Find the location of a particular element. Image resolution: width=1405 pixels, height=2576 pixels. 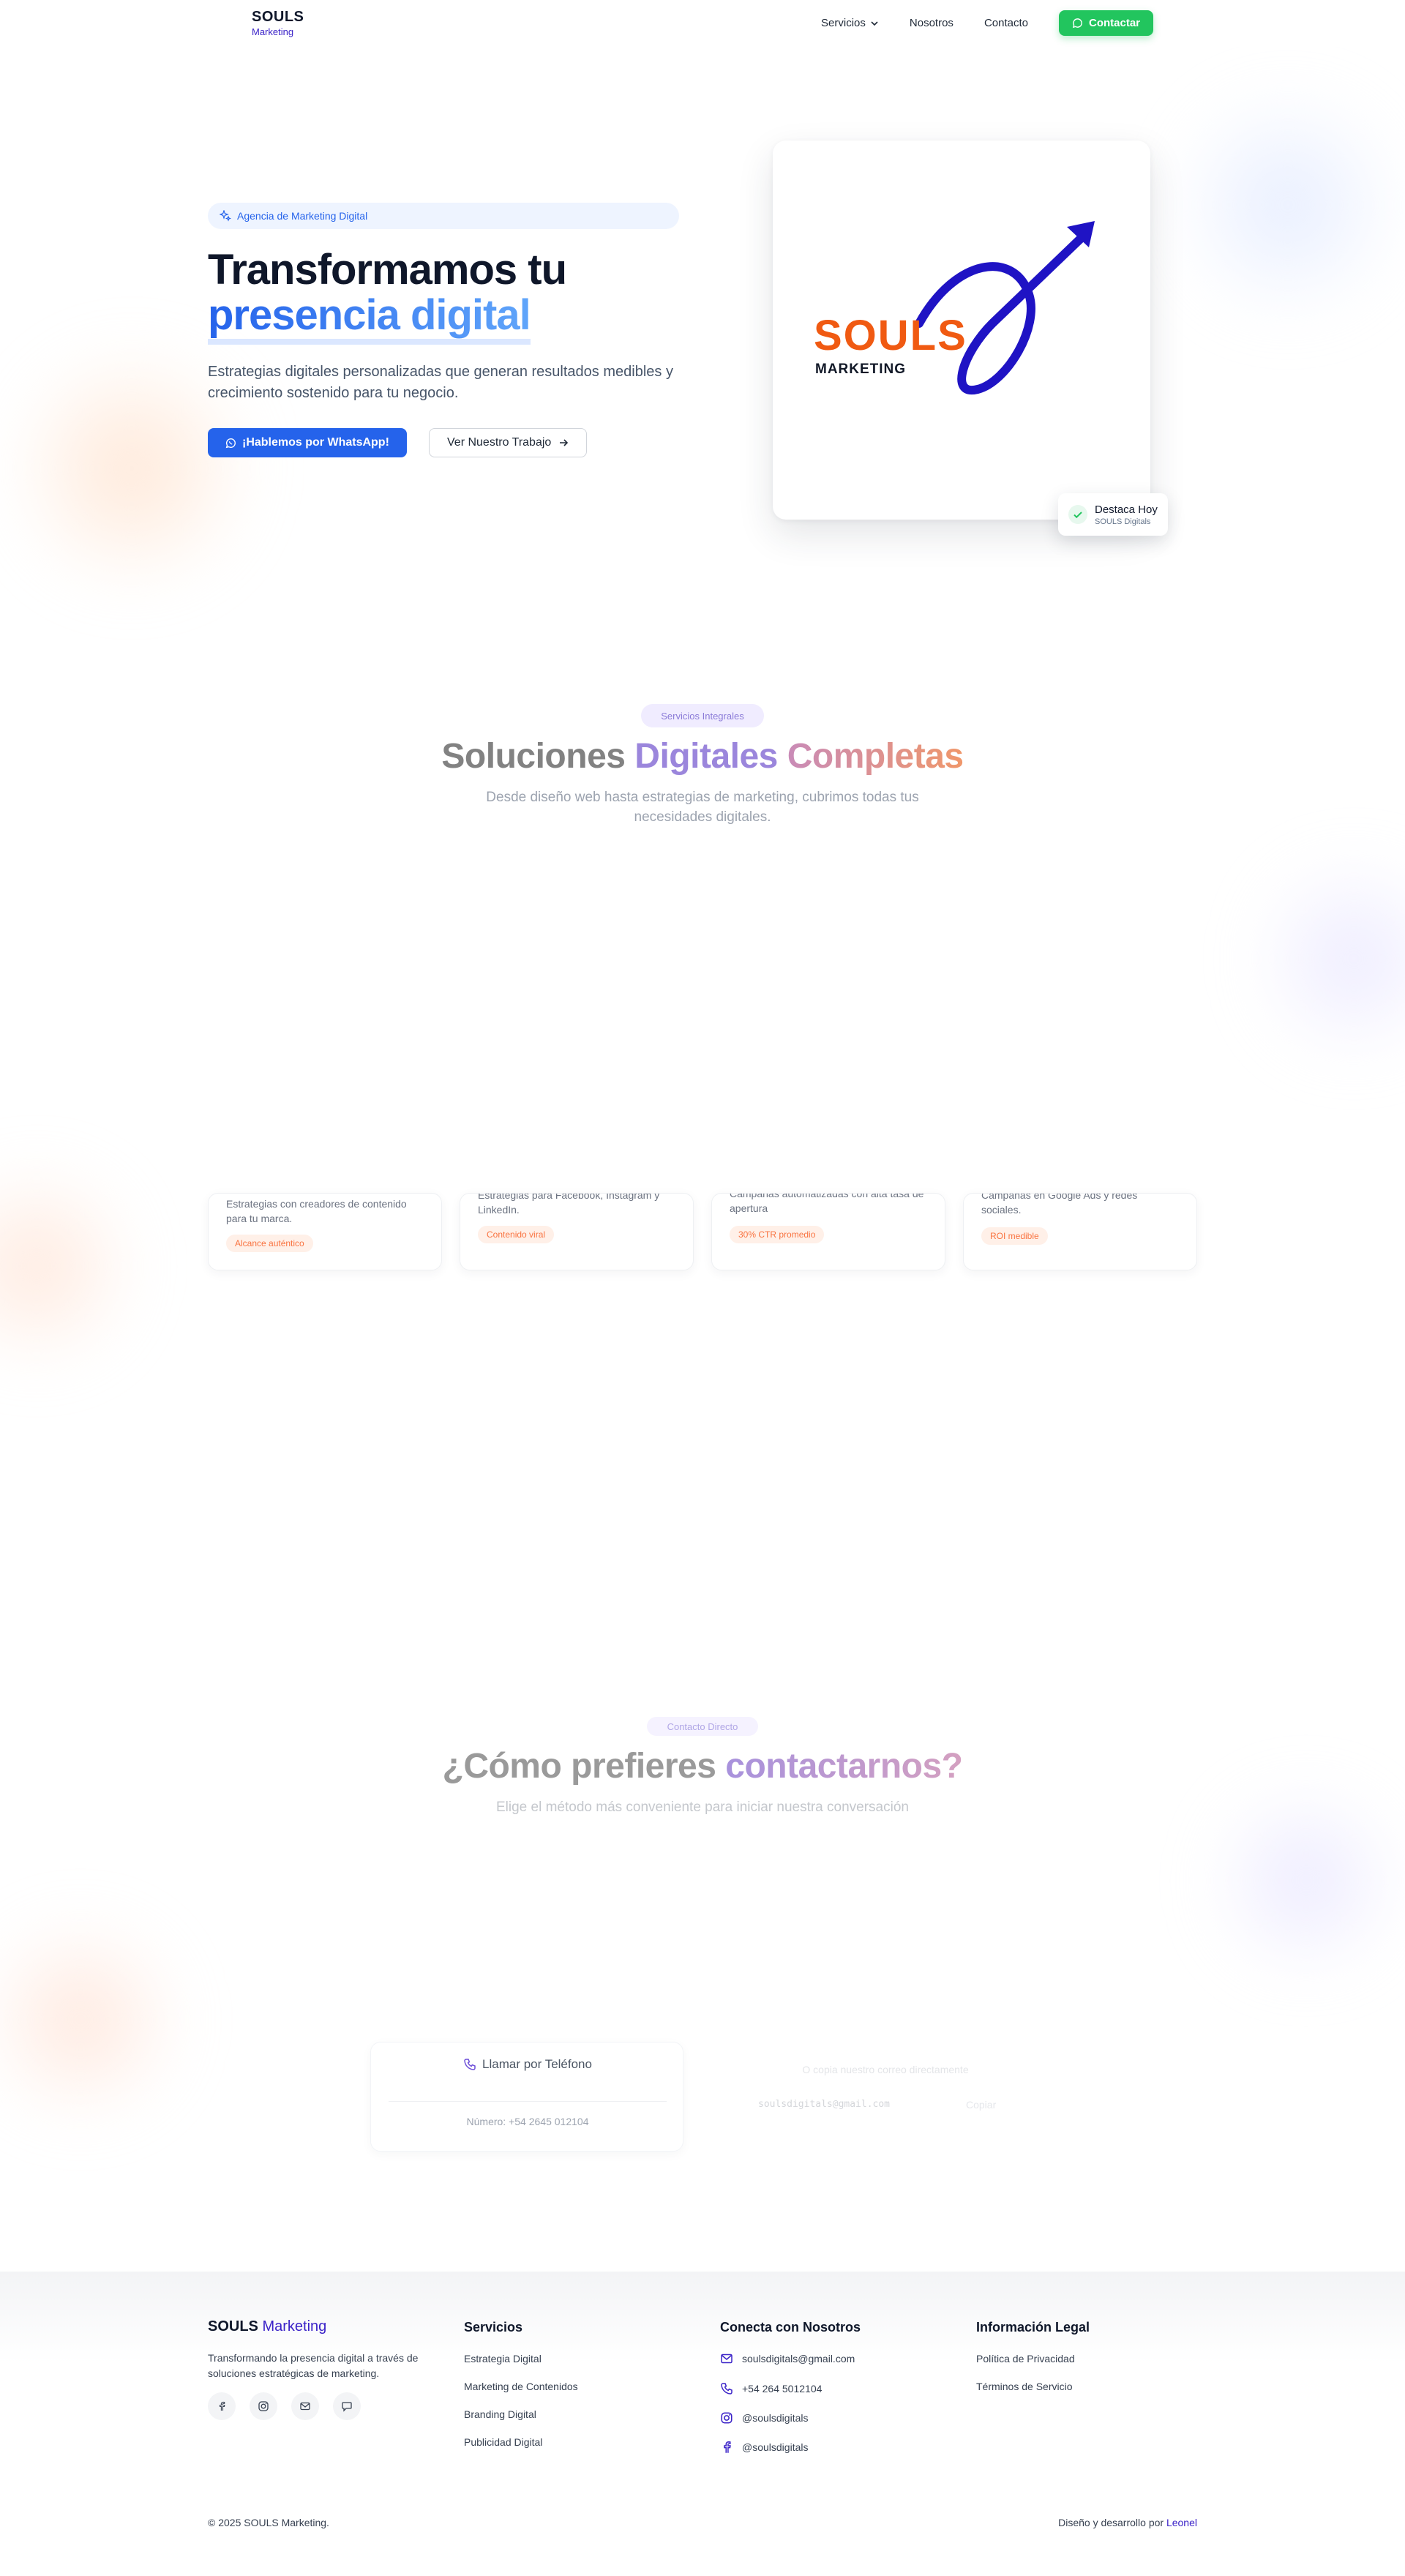

footer-service-link: Marketing de Contenidos is located at coordinates (521, 2386).